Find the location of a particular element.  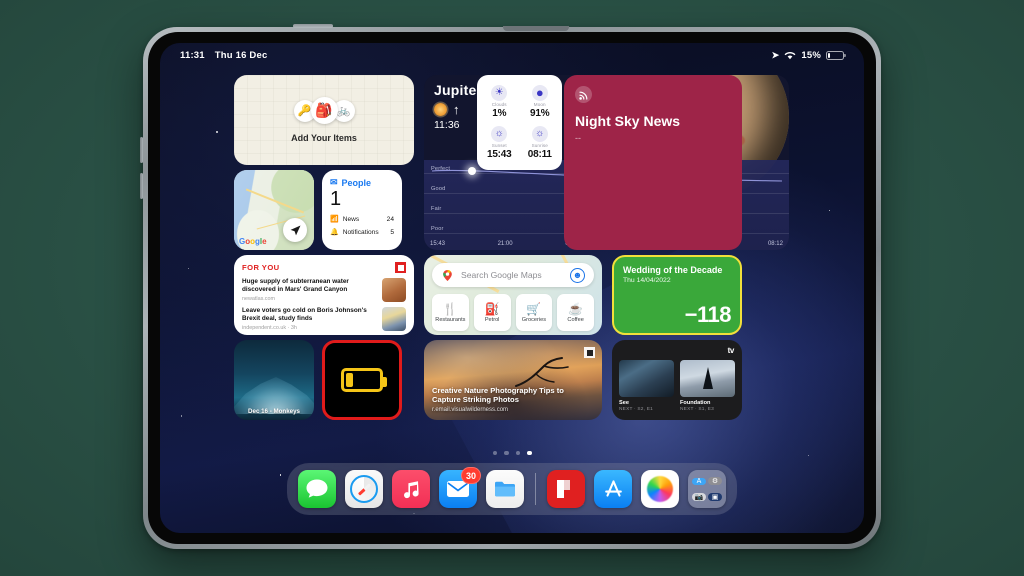

search-placeholder-text: Search Google Maps is located at coordinates (501, 275).